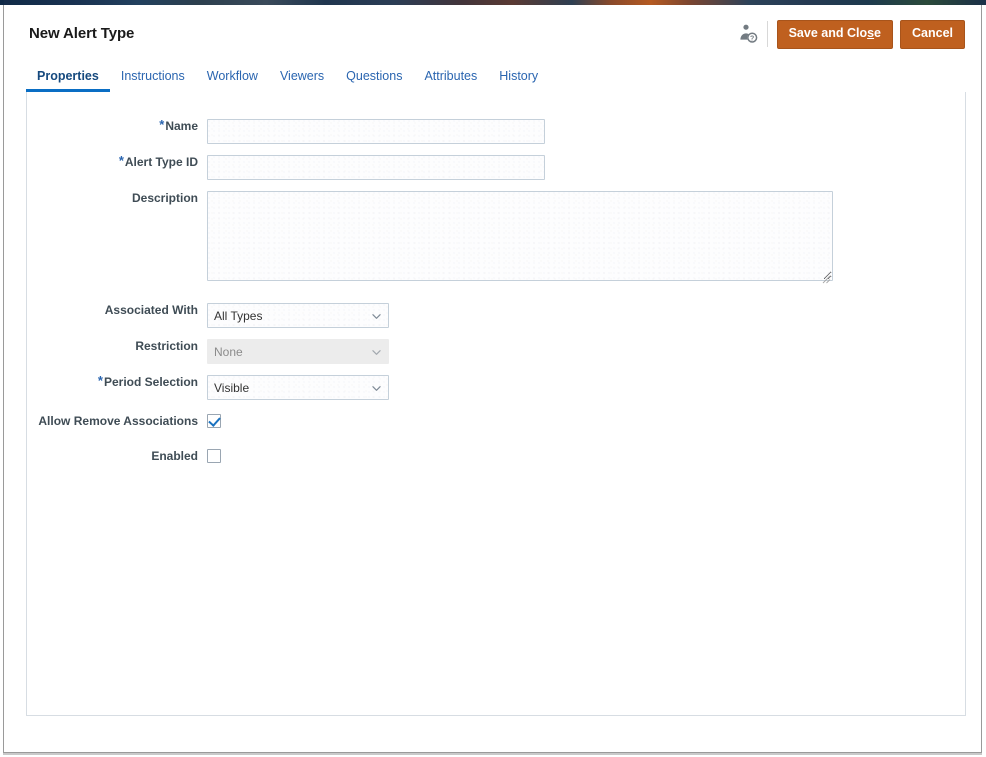  I want to click on header-divider, so click(767, 34).